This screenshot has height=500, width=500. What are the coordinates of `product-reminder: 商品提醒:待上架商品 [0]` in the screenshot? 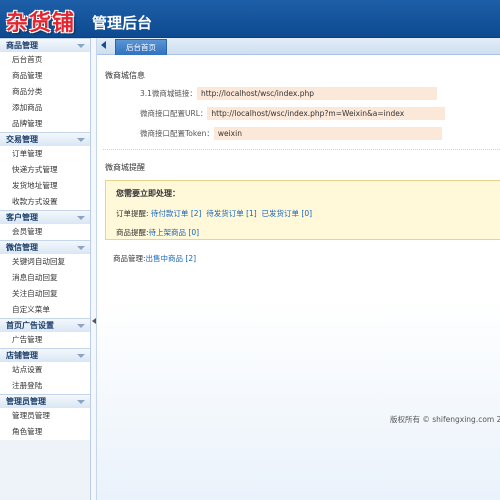 It's located at (157, 232).